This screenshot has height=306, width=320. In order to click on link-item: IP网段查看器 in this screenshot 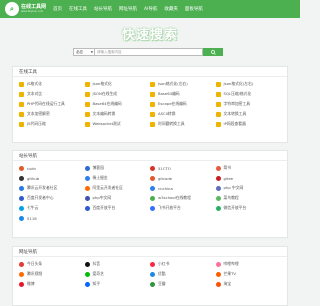, I will do `click(248, 124)`.